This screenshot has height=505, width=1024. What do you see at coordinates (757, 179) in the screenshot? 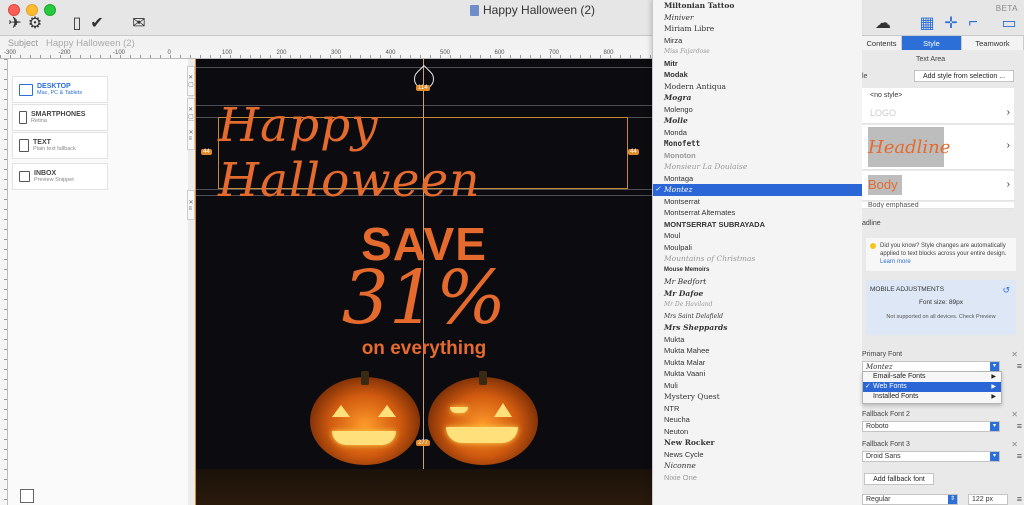
I see `font-item-montaga: Montaga` at bounding box center [757, 179].